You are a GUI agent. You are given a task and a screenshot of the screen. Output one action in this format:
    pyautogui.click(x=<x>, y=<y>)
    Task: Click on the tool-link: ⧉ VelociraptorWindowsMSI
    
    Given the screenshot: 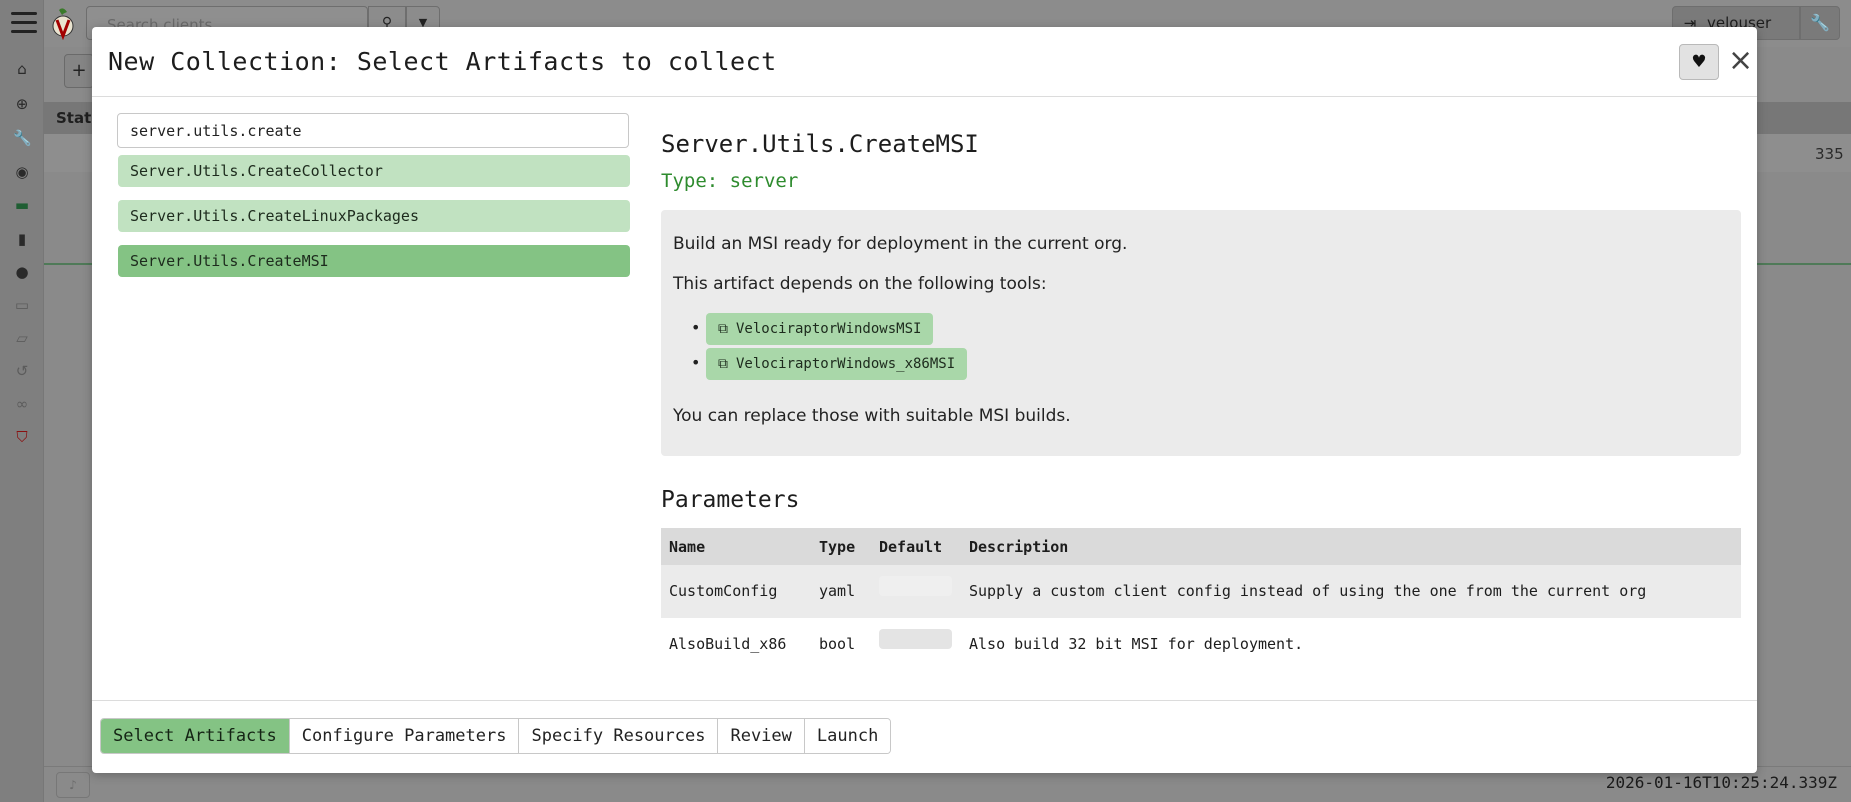 What is the action you would take?
    pyautogui.click(x=820, y=329)
    